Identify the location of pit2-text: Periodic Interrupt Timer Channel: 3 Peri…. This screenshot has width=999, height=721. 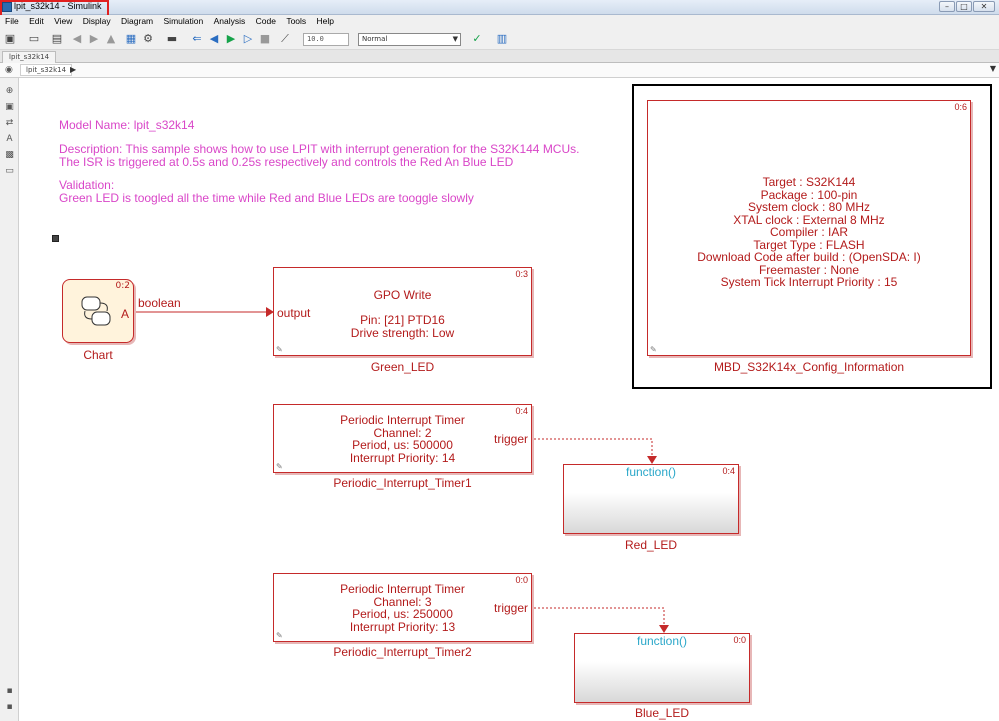
(402, 608).